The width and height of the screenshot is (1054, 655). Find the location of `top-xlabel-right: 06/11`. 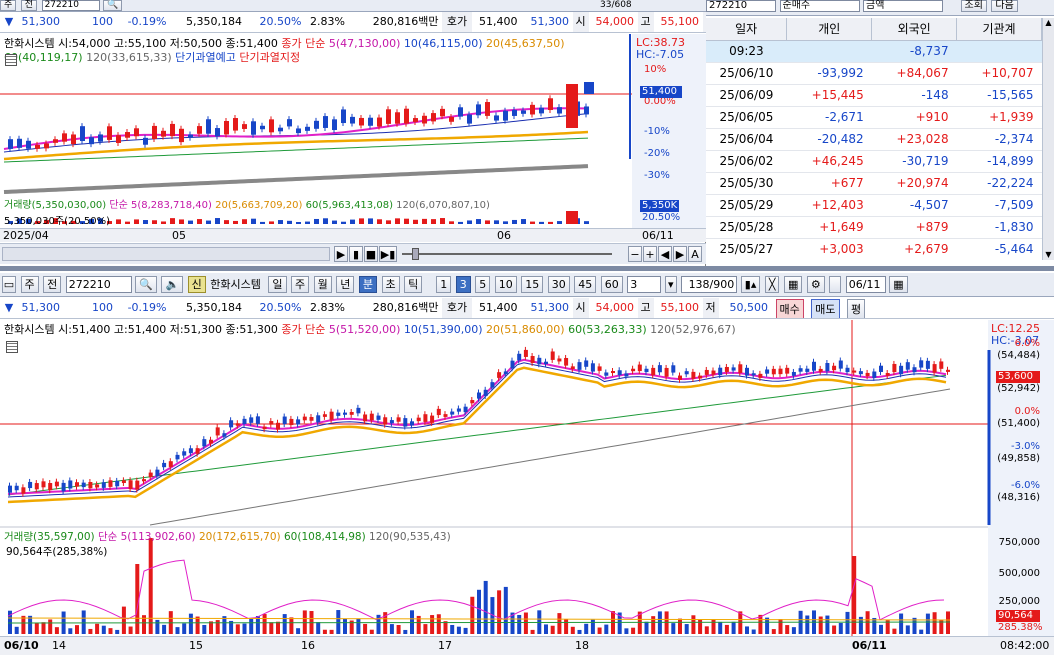

top-xlabel-right: 06/11 is located at coordinates (658, 235).